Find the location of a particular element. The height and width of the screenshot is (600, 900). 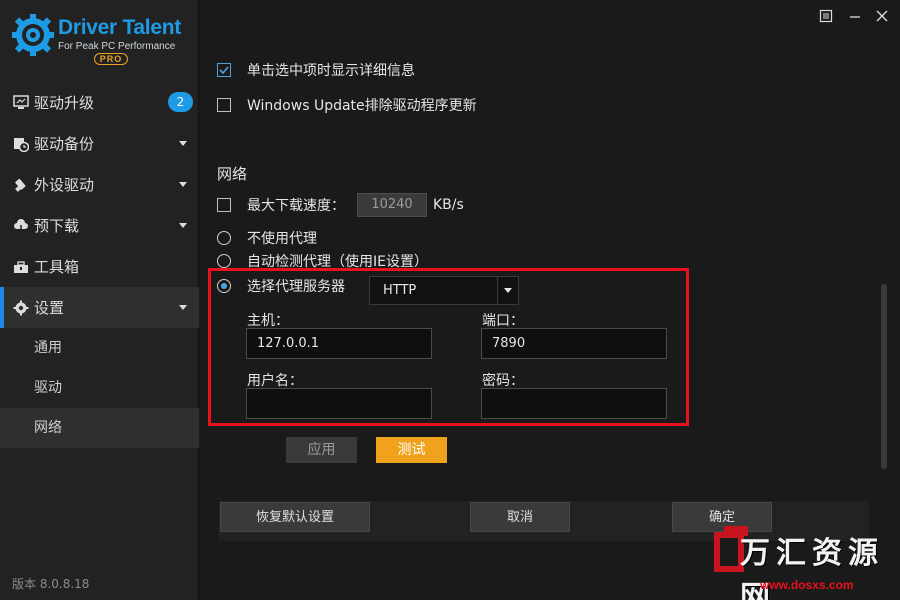

sidebar-item-label: 外设驱动 is located at coordinates (64, 185).